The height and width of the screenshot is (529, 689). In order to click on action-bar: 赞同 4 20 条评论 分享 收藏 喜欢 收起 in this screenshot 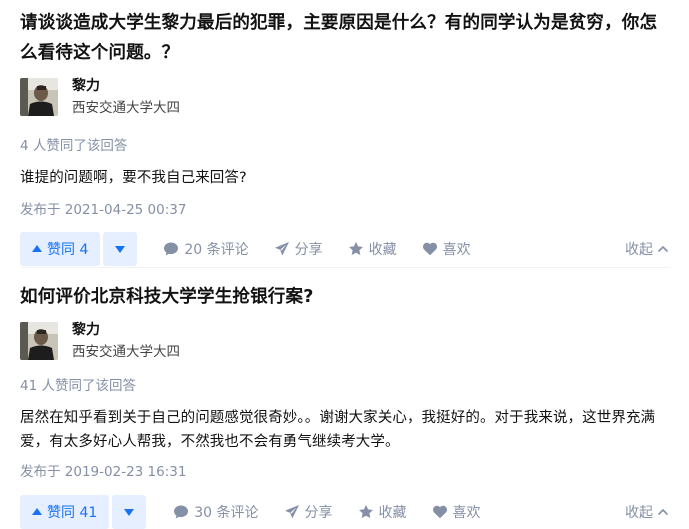, I will do `click(344, 249)`.